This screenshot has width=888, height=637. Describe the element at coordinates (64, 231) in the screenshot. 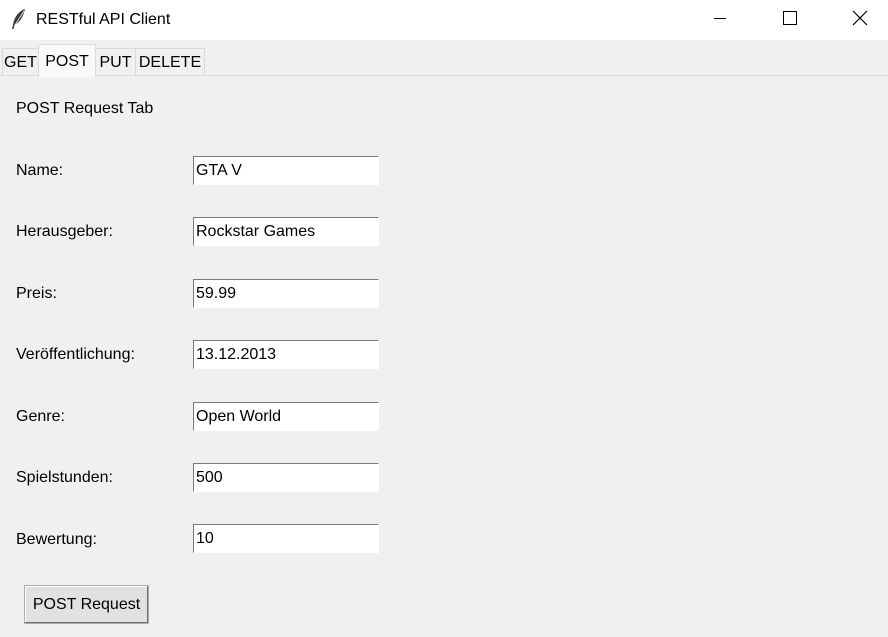

I see `publisher-label: Herausgeber:` at that location.